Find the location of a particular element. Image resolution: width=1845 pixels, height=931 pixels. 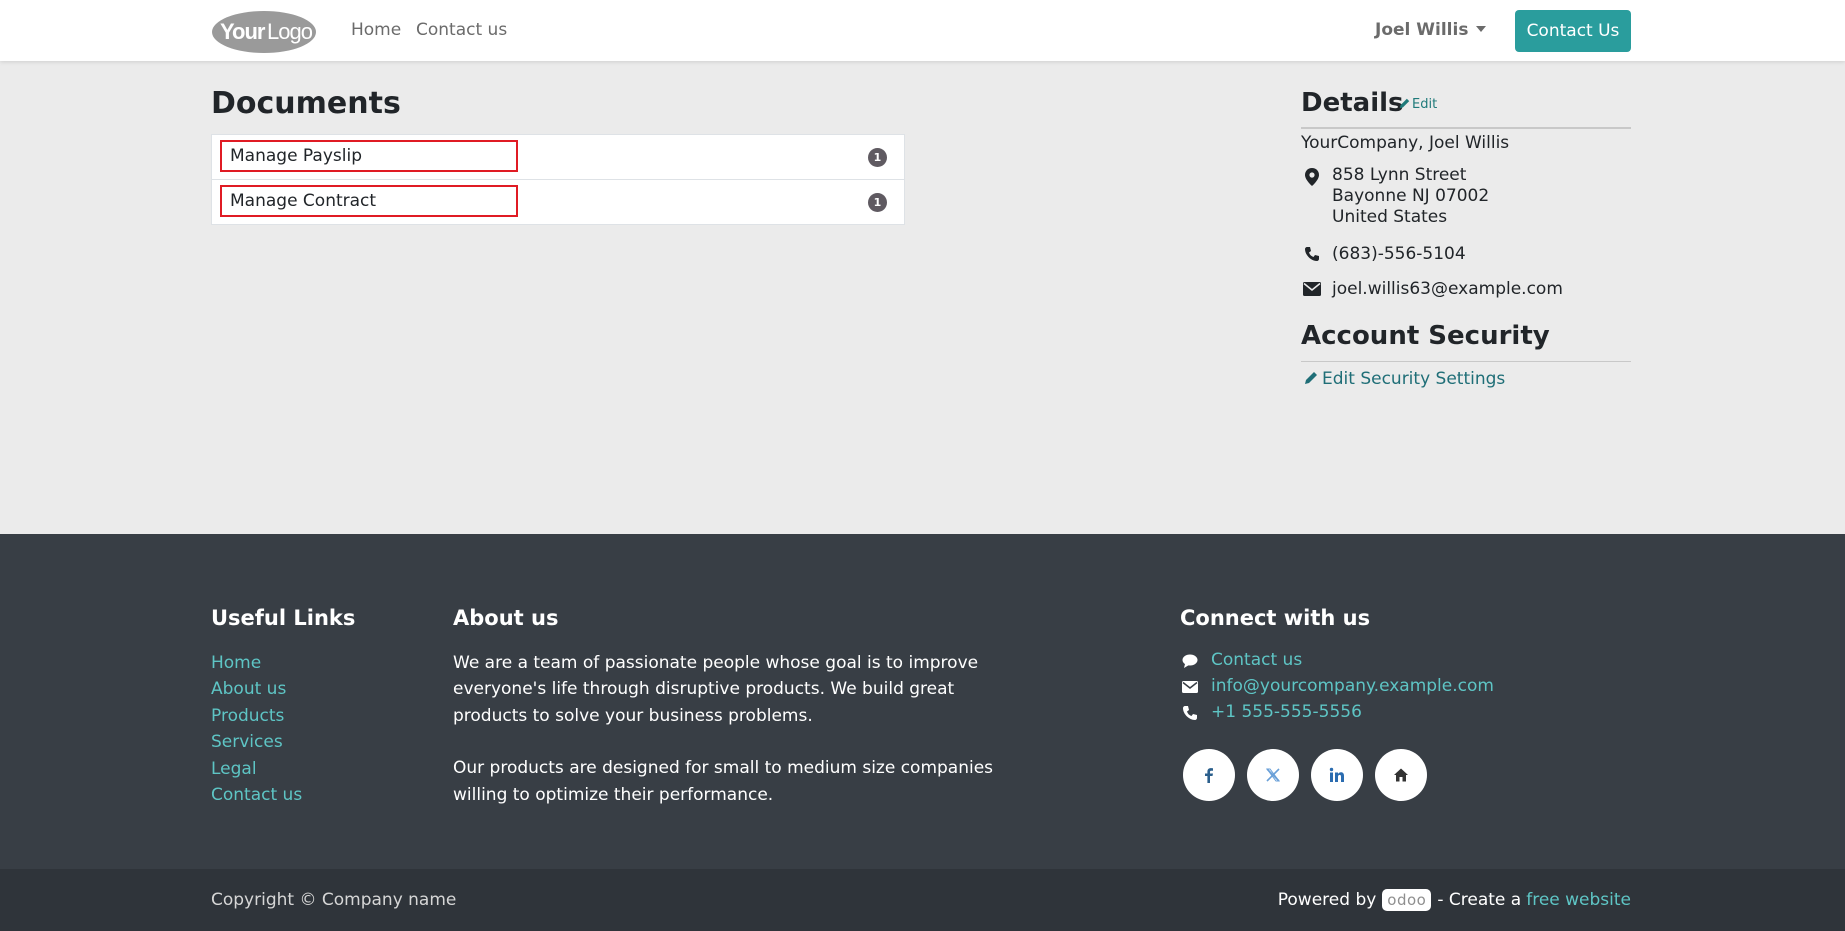

edit-security-settings-link: Edit Security Settings is located at coordinates (1404, 379).